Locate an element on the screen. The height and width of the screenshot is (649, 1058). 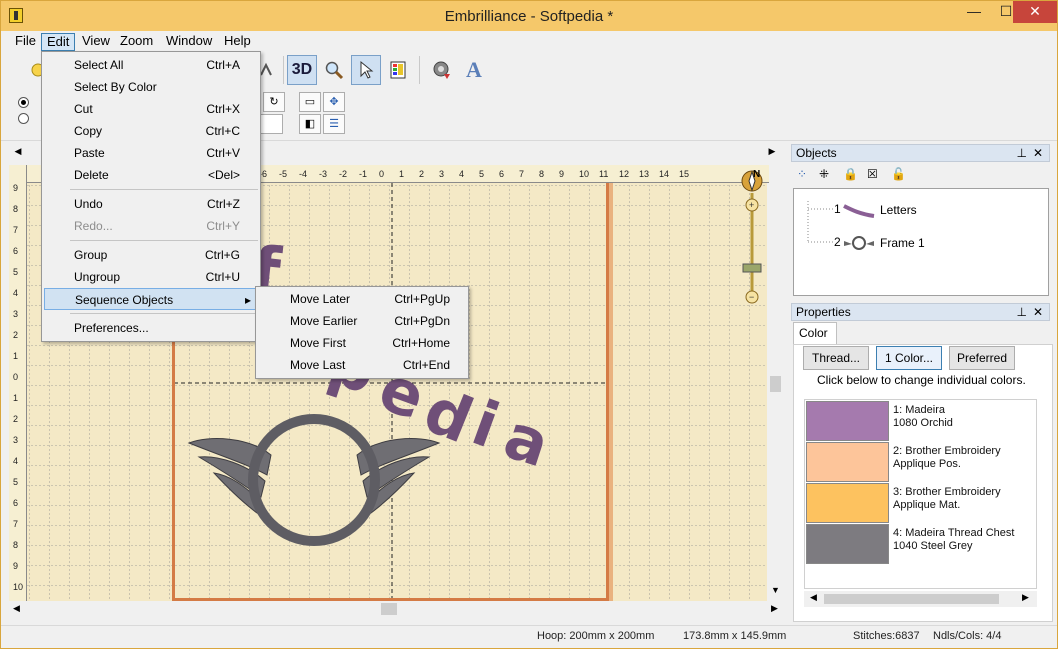
ruler-tick-label: 15 is located at coordinates (684, 174).